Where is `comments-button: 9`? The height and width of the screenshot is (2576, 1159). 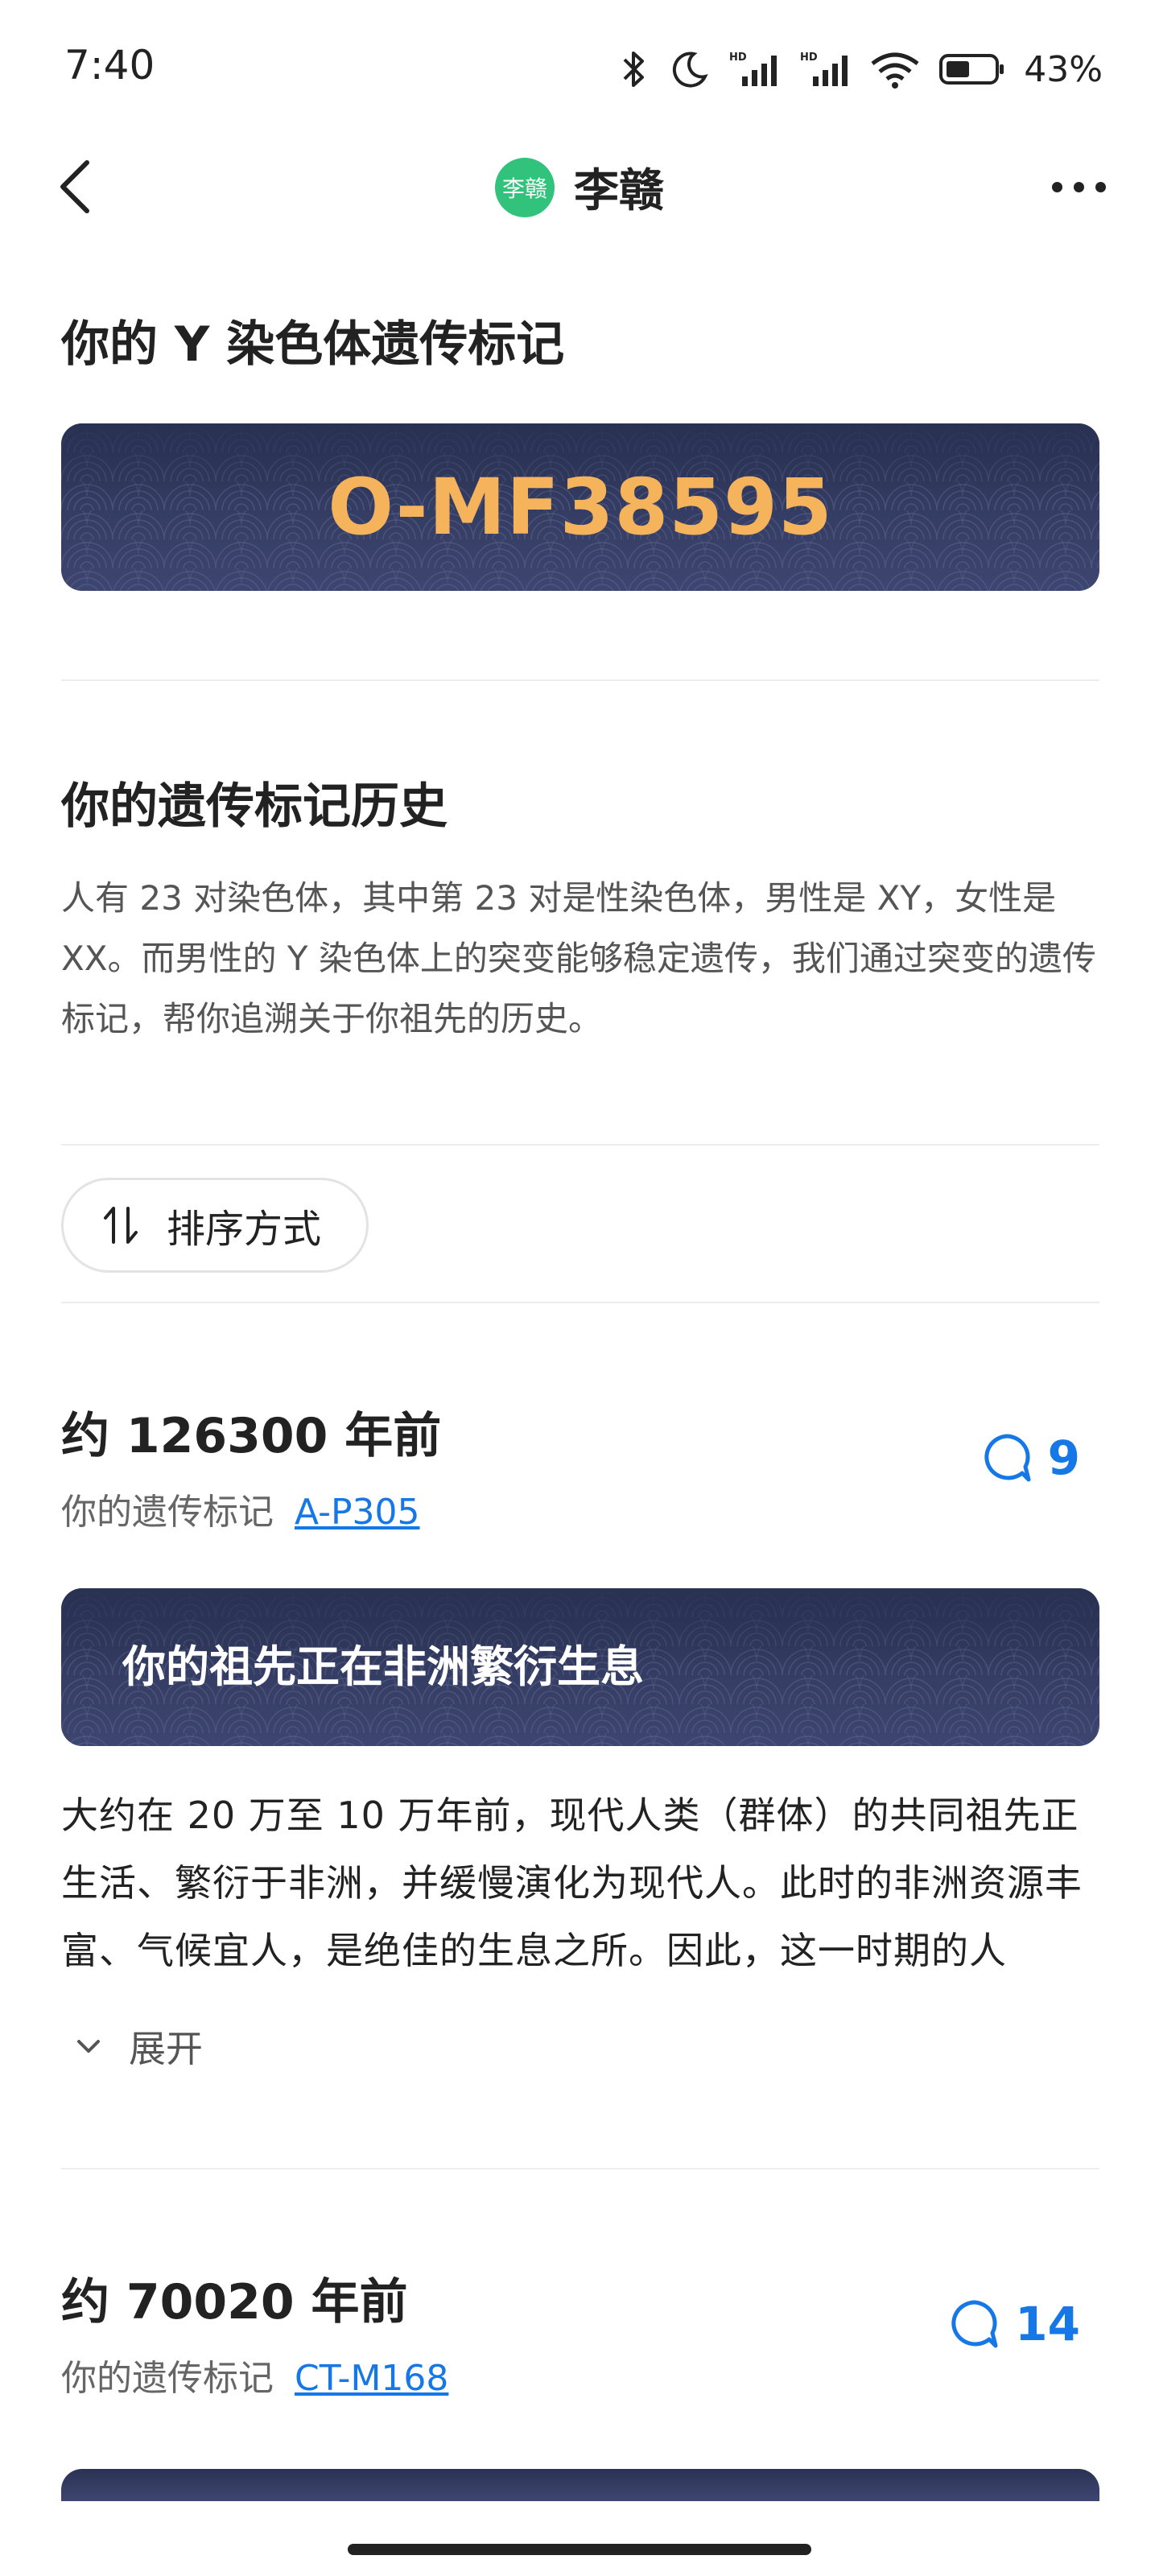
comments-button: 9 is located at coordinates (1030, 1457).